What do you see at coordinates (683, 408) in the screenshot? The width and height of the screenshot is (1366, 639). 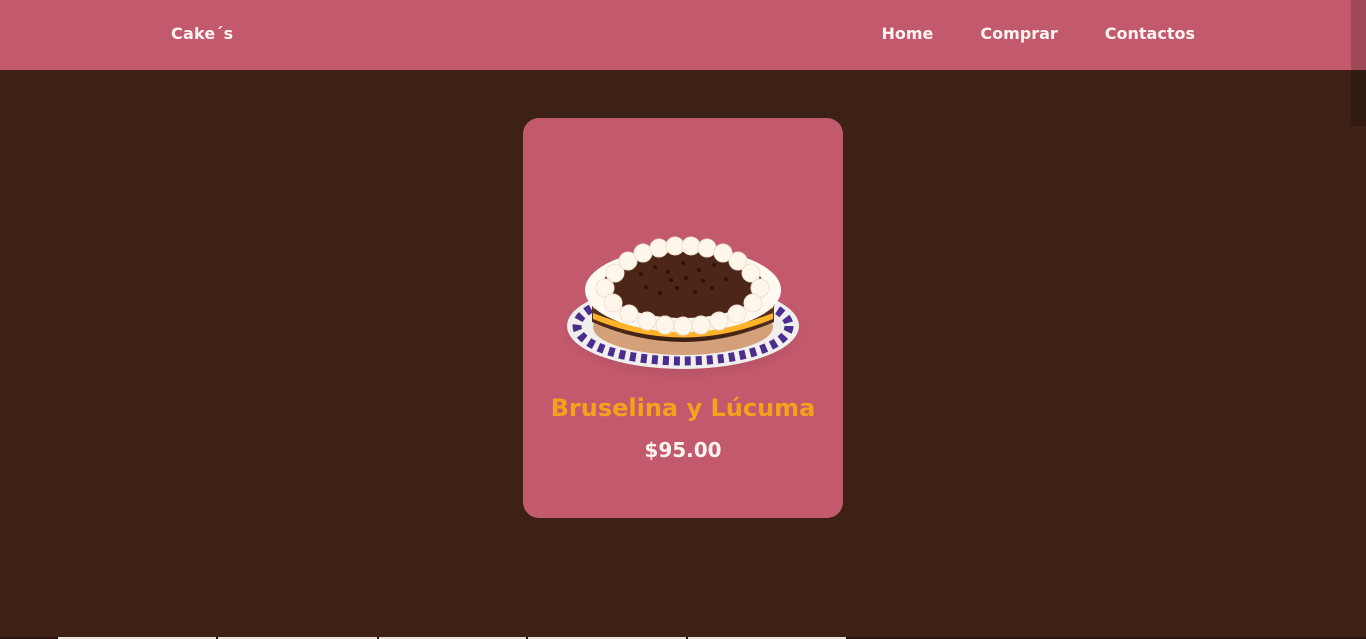 I see `product-name: Bruselina y Lúcuma` at bounding box center [683, 408].